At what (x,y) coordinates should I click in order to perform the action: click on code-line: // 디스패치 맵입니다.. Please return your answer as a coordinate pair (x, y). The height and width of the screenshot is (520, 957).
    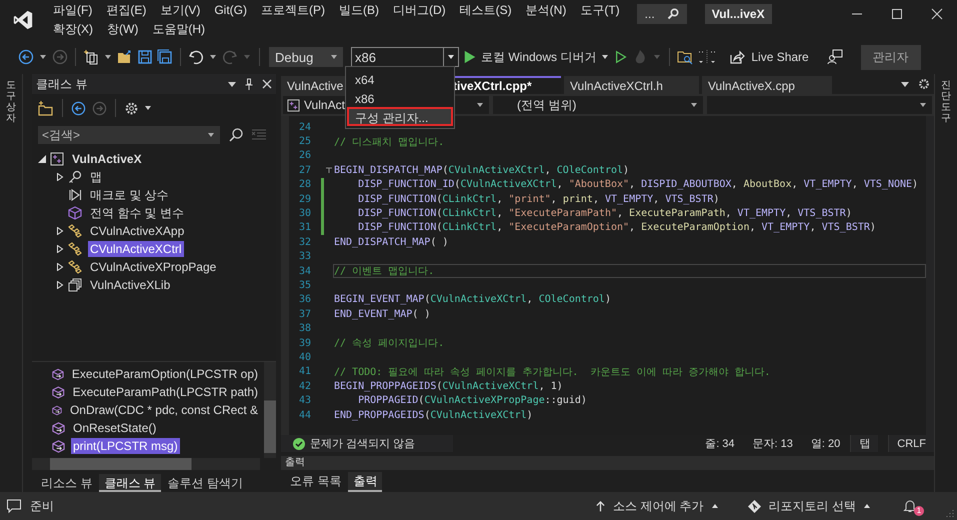
    Looking at the image, I should click on (389, 142).